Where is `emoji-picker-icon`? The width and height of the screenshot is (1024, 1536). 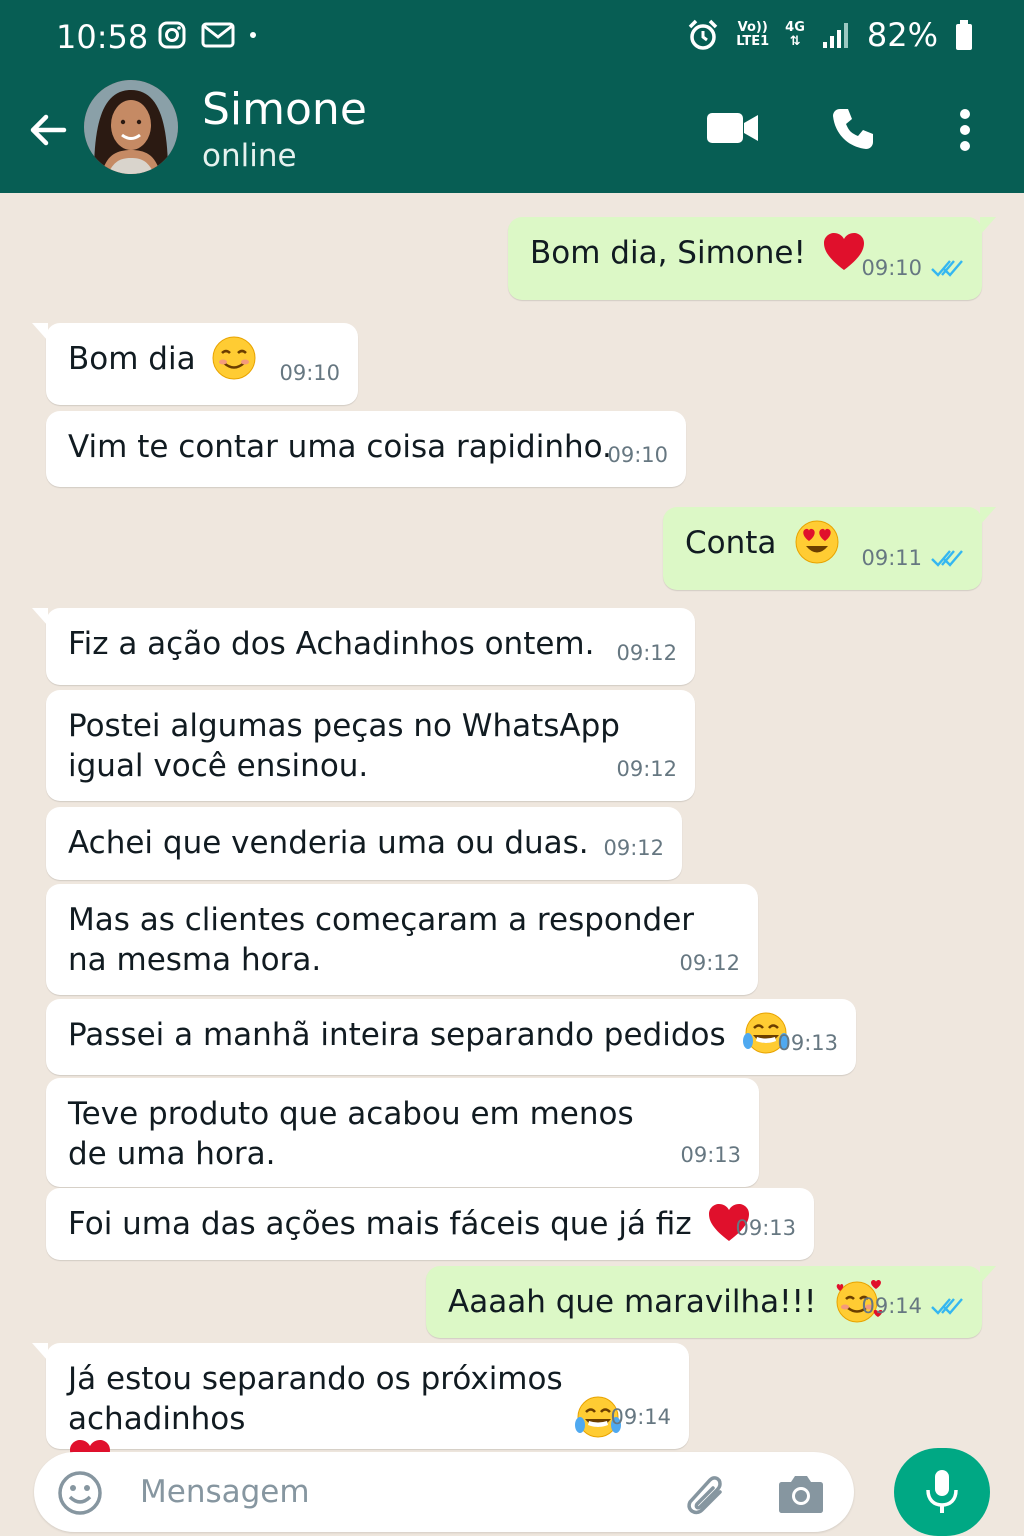 emoji-picker-icon is located at coordinates (80, 1493).